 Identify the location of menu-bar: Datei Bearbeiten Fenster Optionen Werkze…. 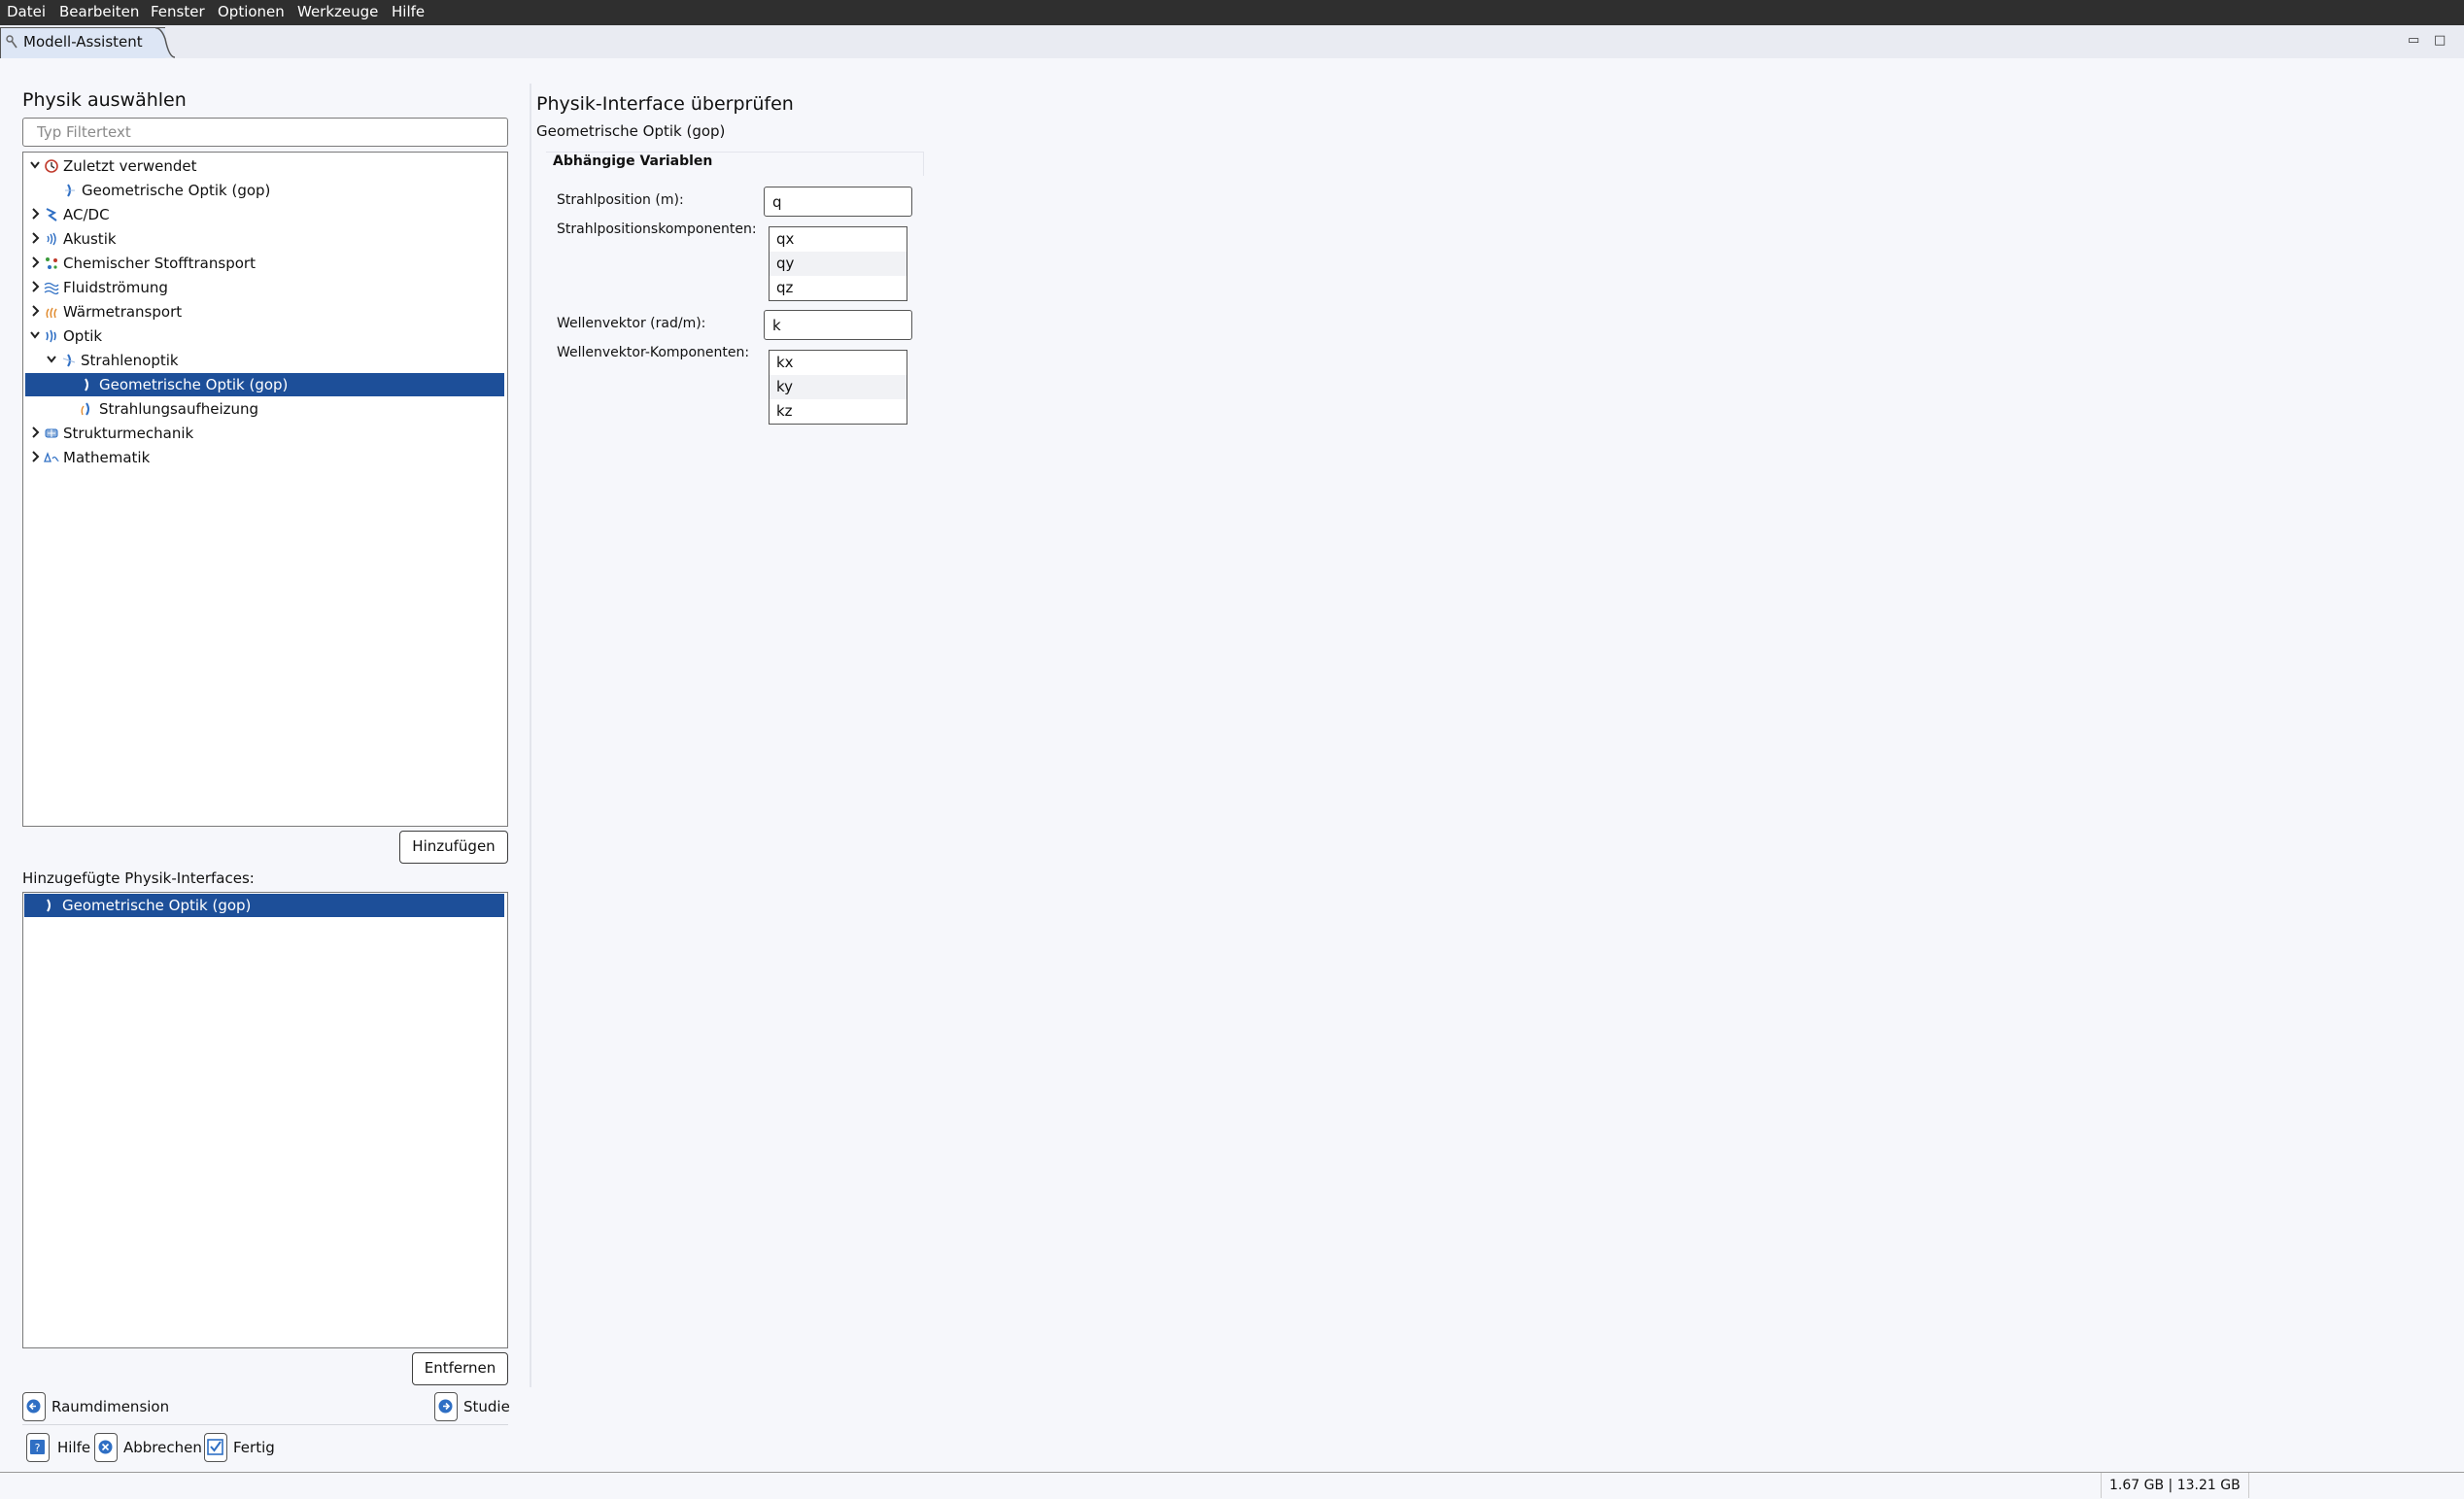
(1232, 12).